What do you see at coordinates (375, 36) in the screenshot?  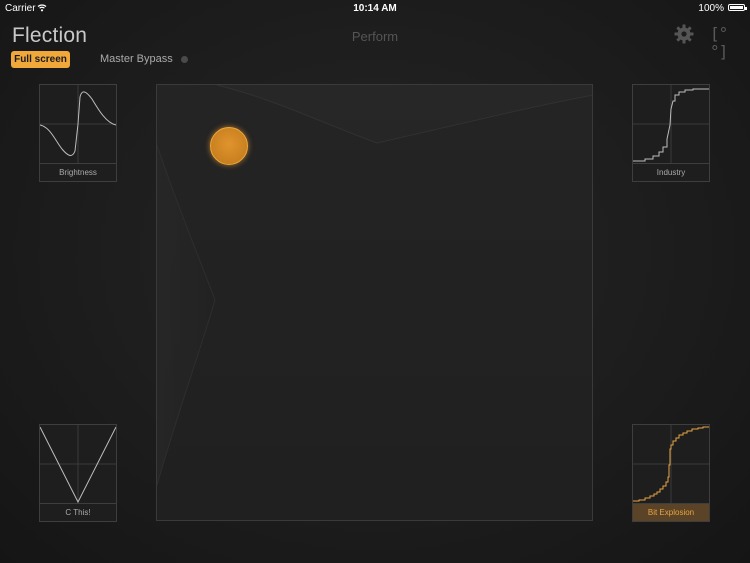 I see `page-title: Perform` at bounding box center [375, 36].